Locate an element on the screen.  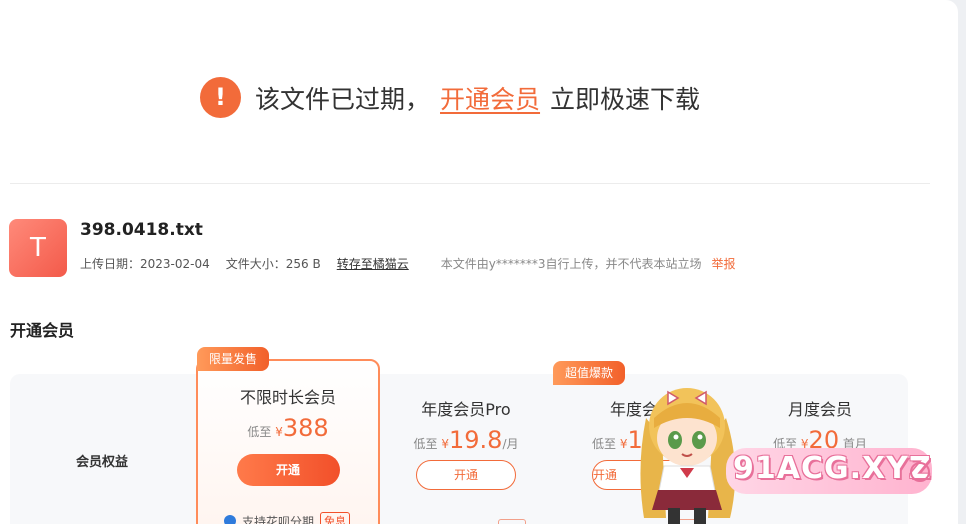
divider is located at coordinates (470, 183).